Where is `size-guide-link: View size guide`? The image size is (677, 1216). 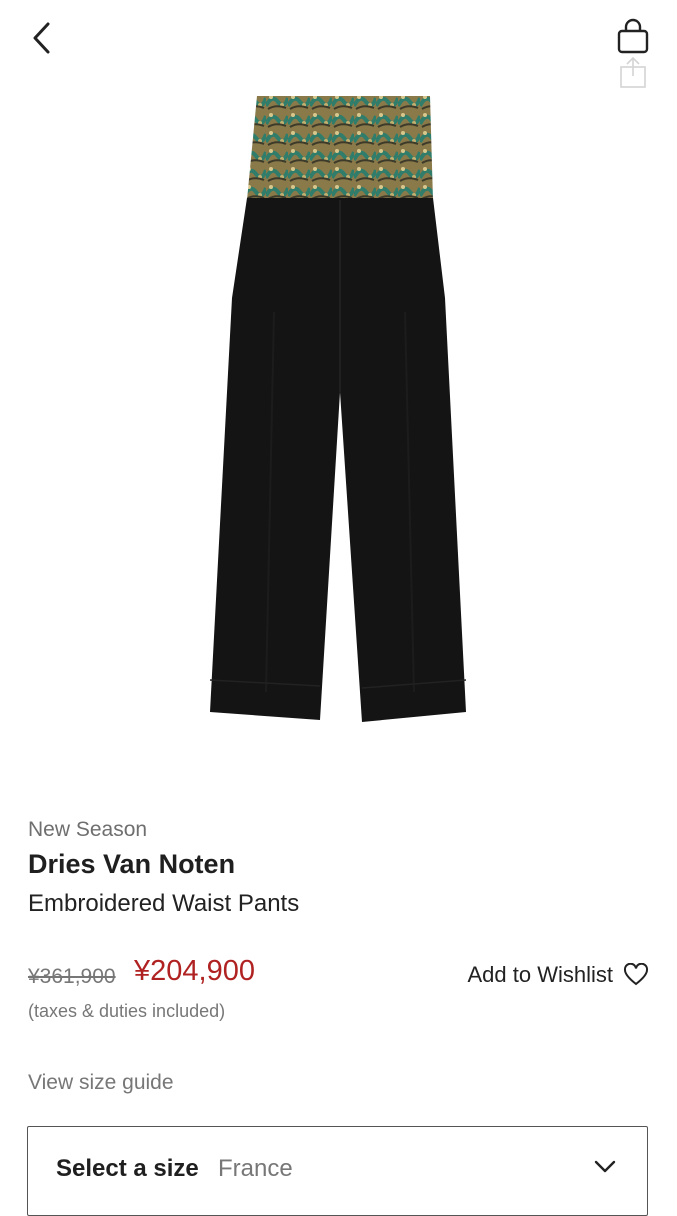 size-guide-link: View size guide is located at coordinates (101, 1083).